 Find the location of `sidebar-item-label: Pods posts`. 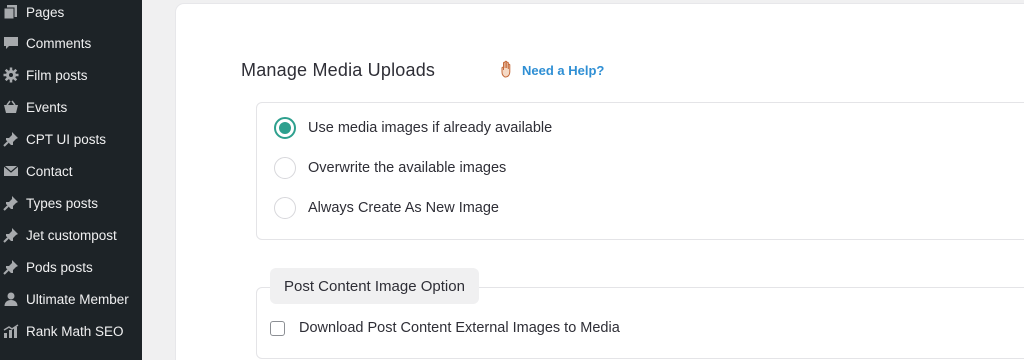

sidebar-item-label: Pods posts is located at coordinates (59, 267).